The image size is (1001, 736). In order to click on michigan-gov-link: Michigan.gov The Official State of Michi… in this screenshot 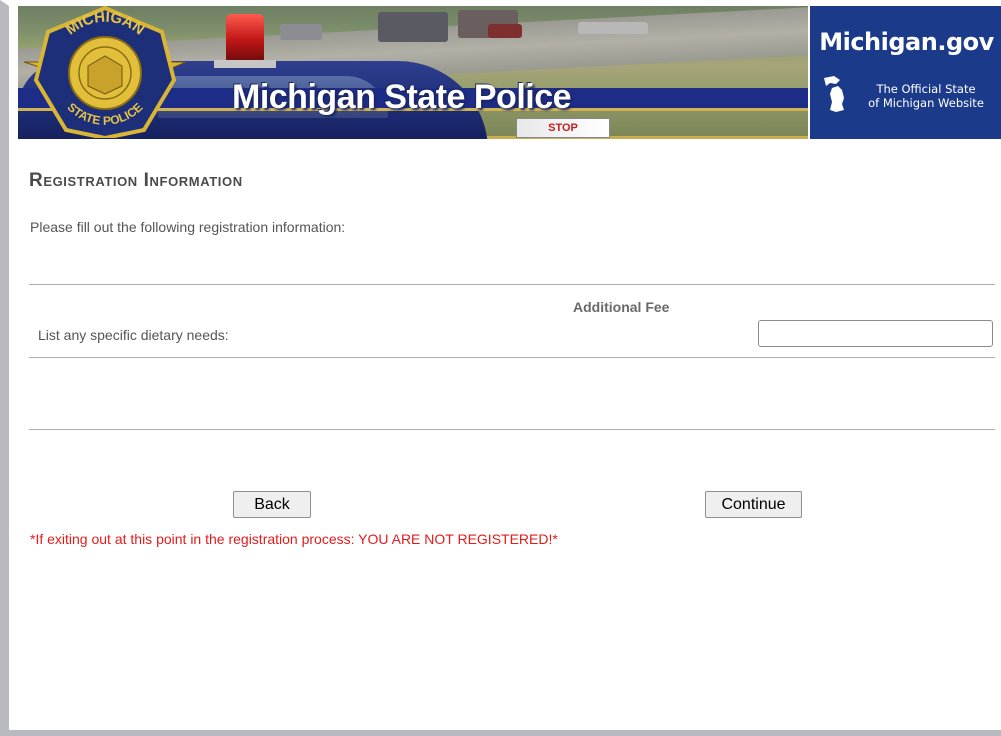, I will do `click(905, 72)`.